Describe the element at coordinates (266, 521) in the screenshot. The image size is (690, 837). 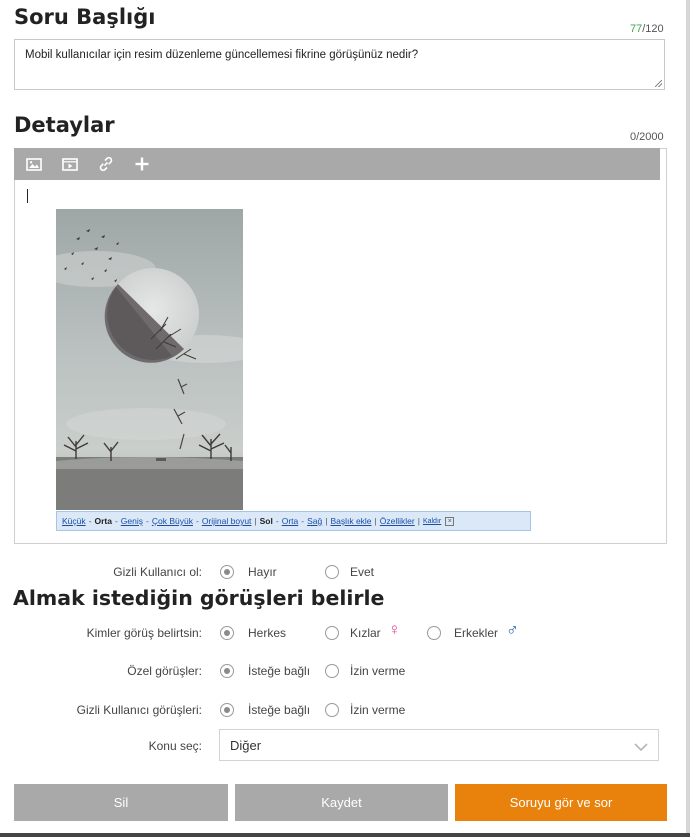
I see `align-left-active: Sol` at that location.